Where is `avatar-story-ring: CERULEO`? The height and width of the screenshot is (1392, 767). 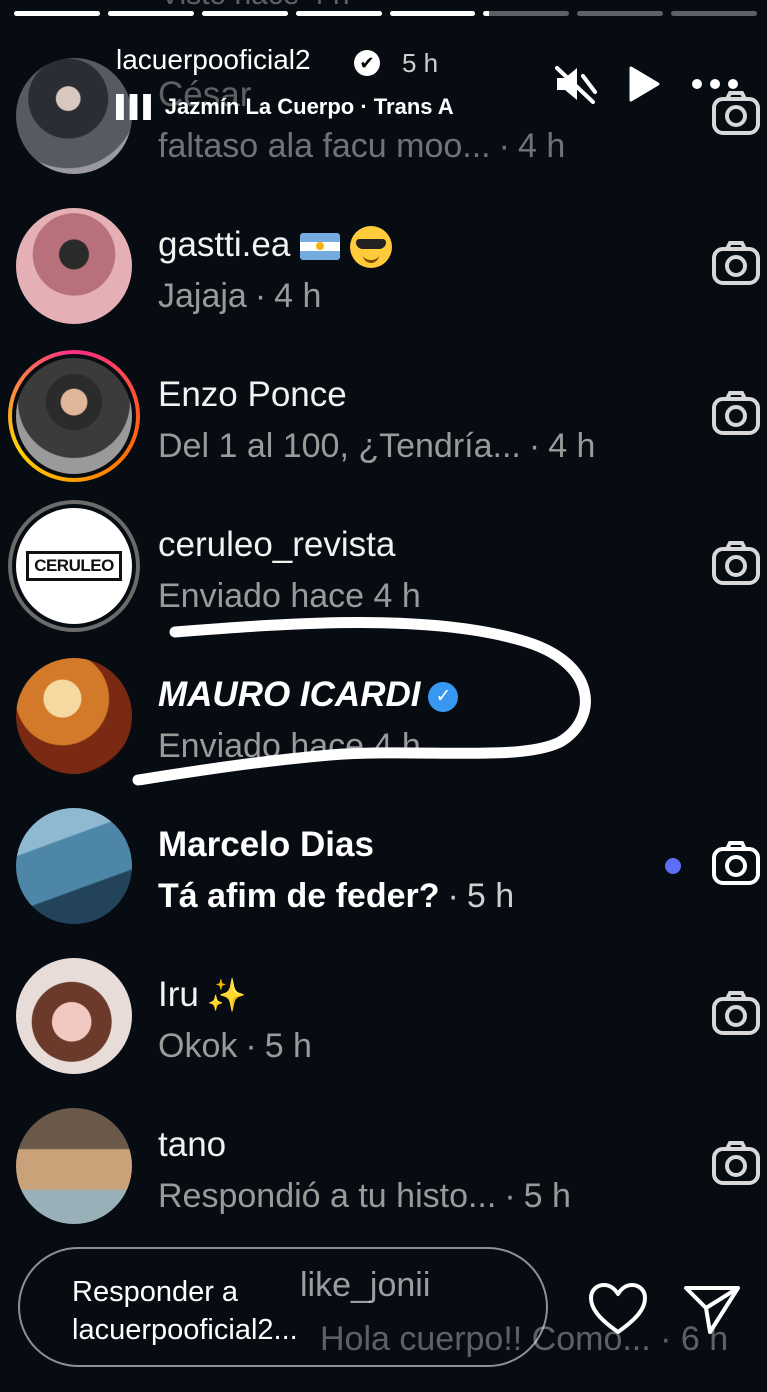 avatar-story-ring: CERULEO is located at coordinates (74, 566).